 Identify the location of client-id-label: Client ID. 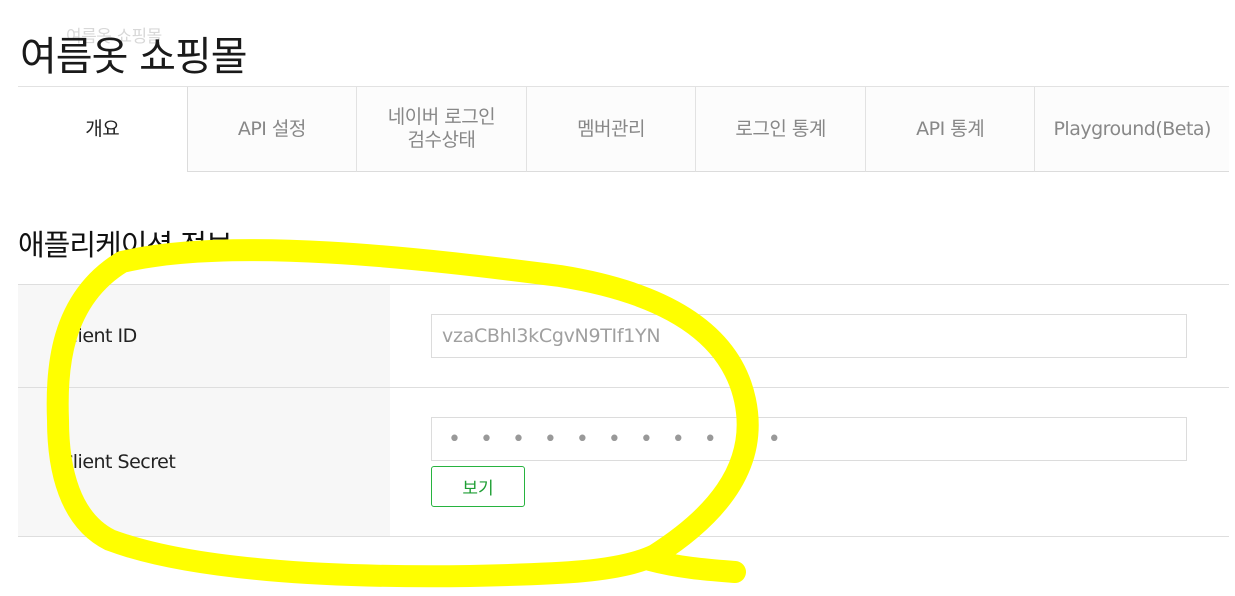
(204, 336).